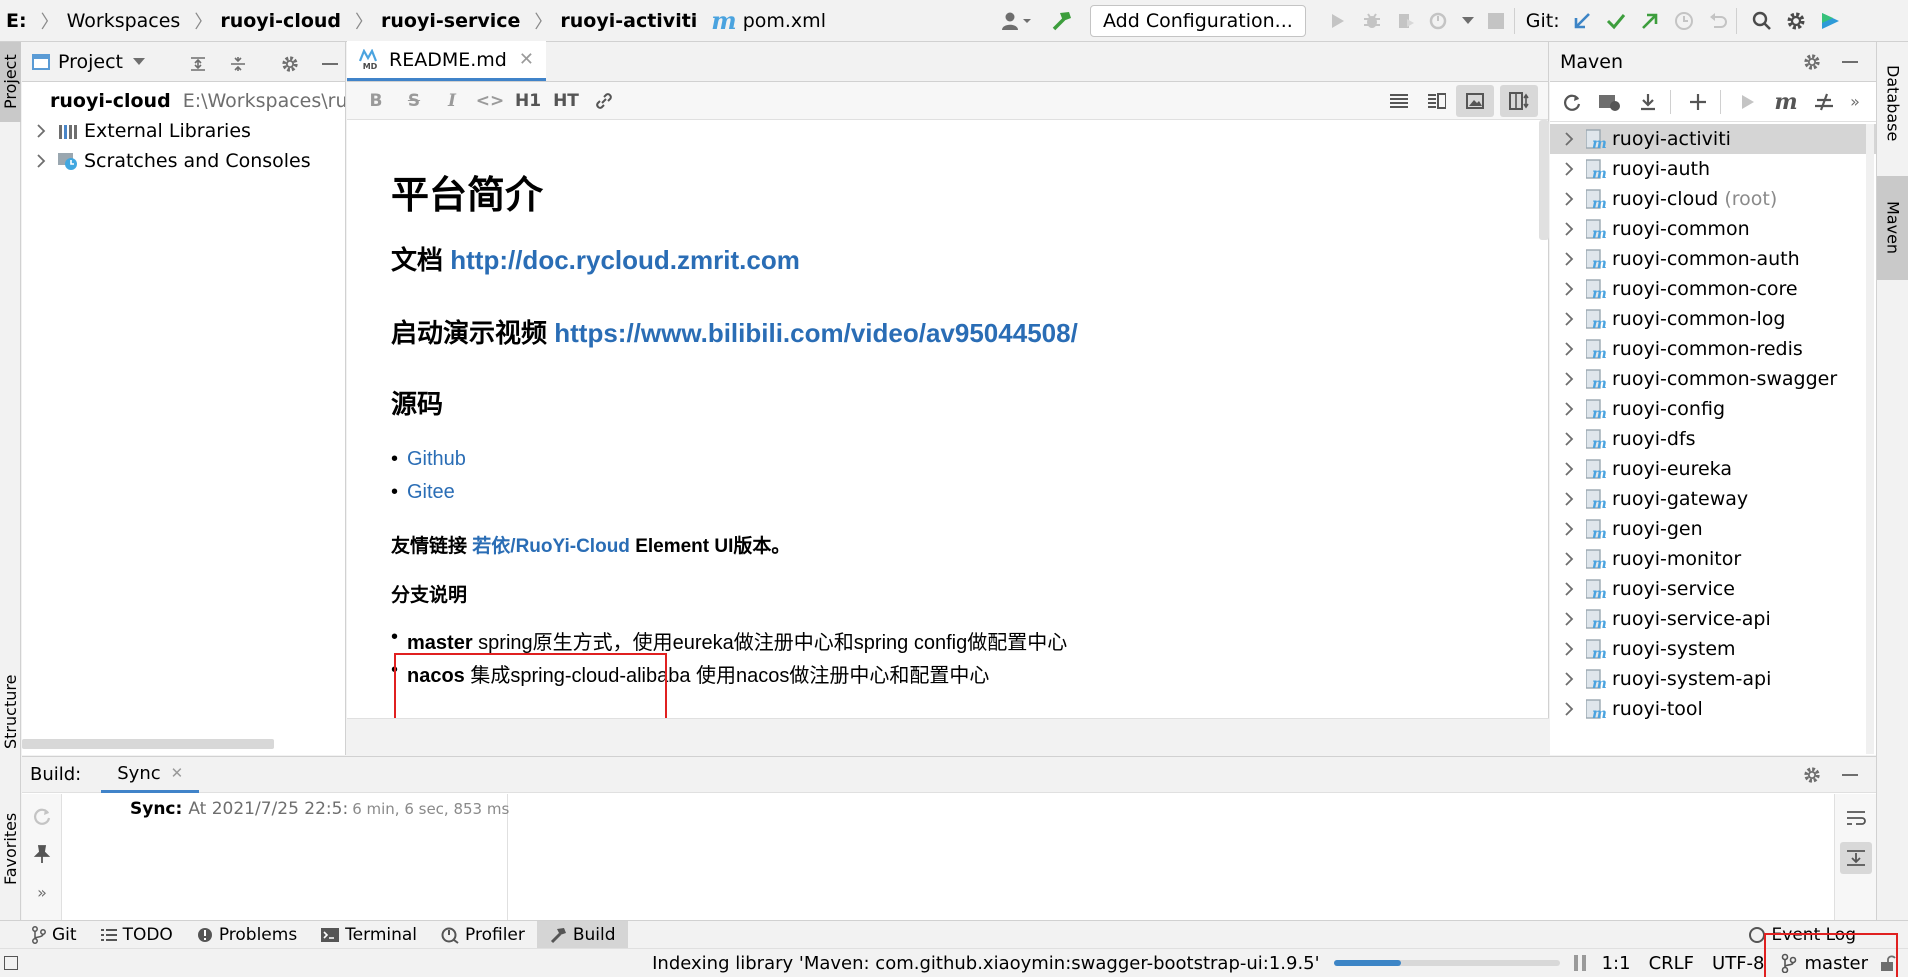 The image size is (1908, 977). Describe the element at coordinates (1713, 259) in the screenshot. I see `maven-module-row: m ruoyi-common-auth` at that location.